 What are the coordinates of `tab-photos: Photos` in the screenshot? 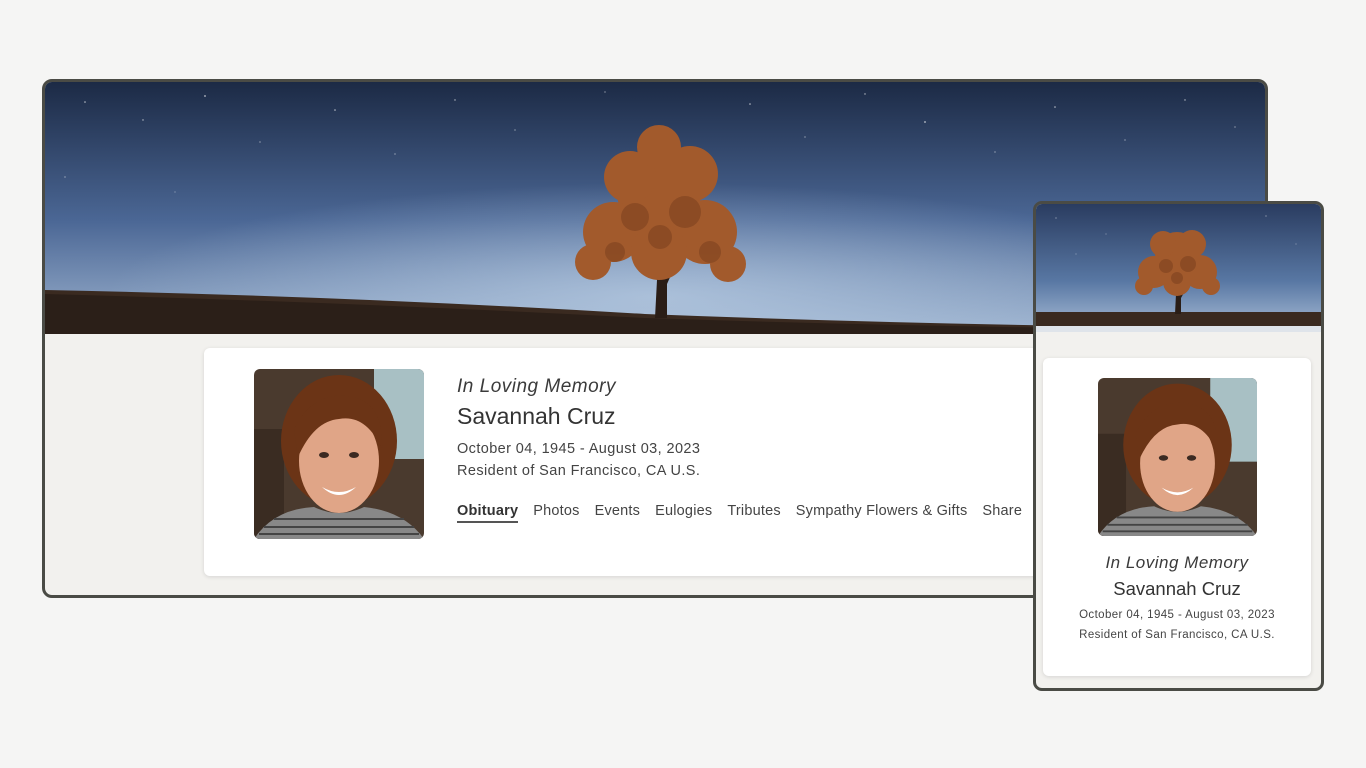 It's located at (556, 513).